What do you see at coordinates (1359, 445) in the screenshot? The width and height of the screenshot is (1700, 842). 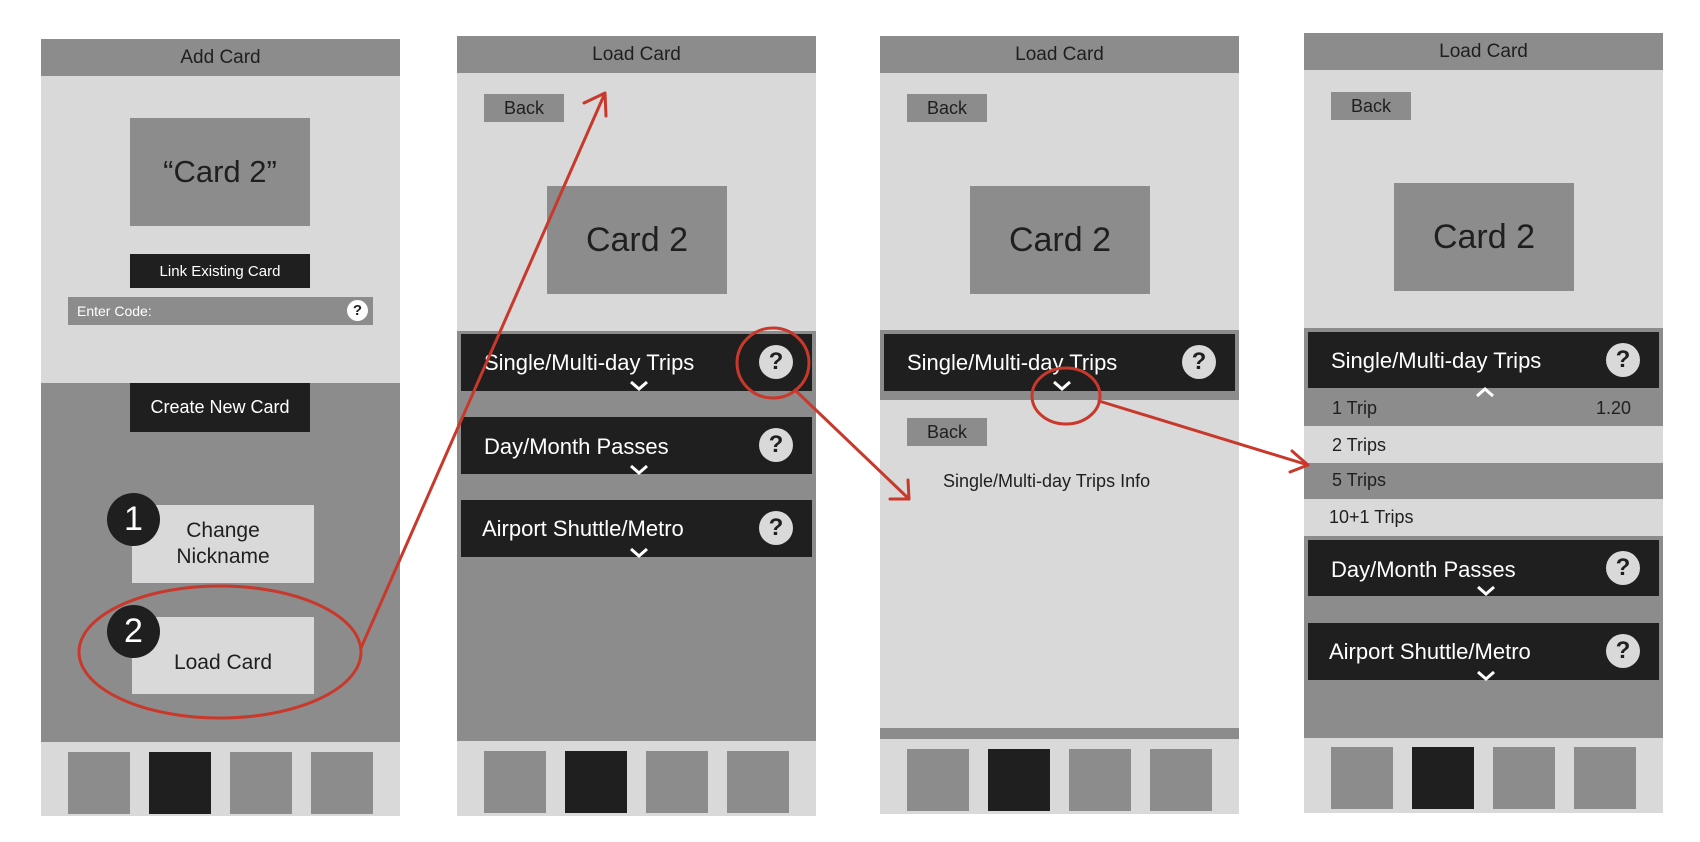 I see `option-2-trips-label: 2 Trips` at bounding box center [1359, 445].